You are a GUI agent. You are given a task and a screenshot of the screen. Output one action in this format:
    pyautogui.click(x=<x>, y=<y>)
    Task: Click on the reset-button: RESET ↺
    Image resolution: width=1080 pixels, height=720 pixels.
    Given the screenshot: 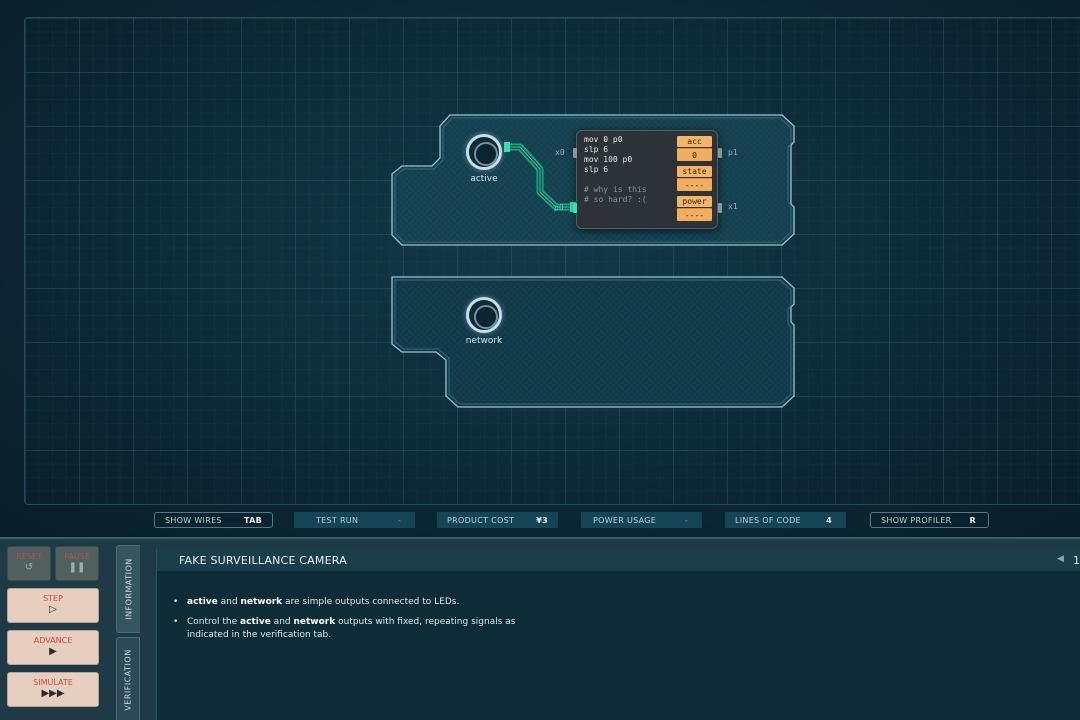 What is the action you would take?
    pyautogui.click(x=29, y=563)
    